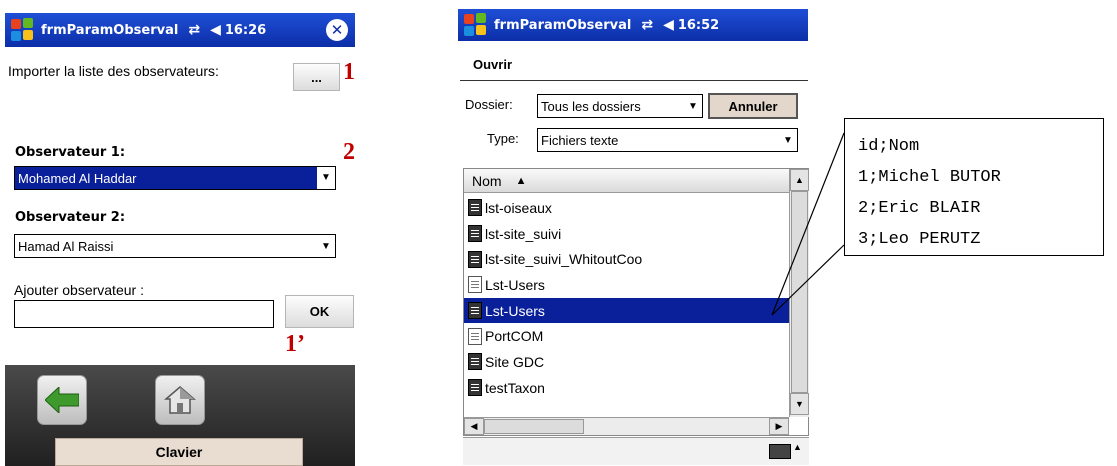 The width and height of the screenshot is (1117, 466). Describe the element at coordinates (113, 71) in the screenshot. I see `import-label: Importer la liste des observateurs:` at that location.